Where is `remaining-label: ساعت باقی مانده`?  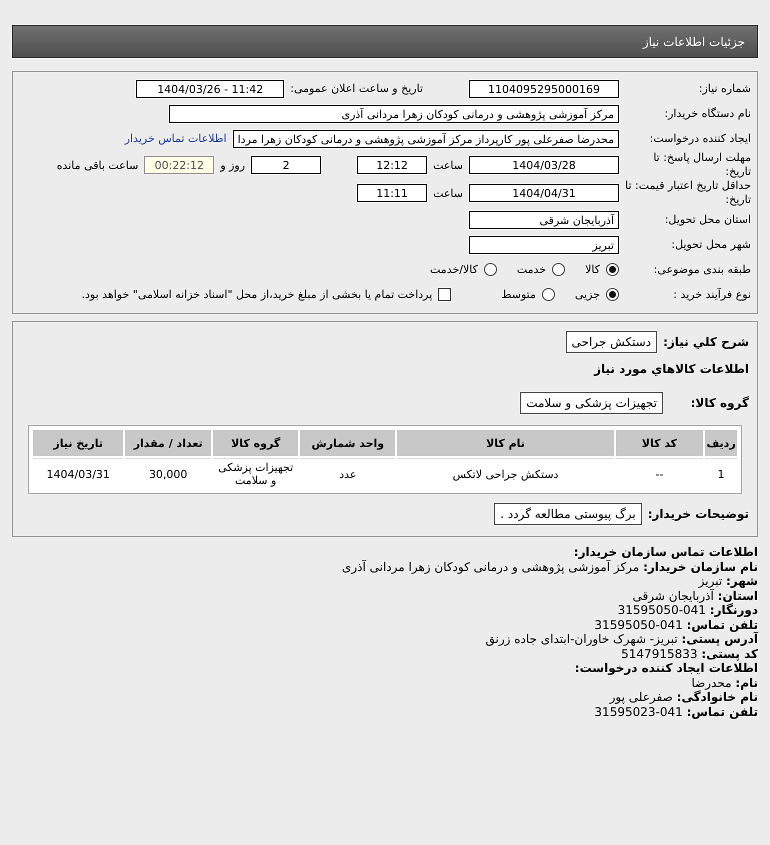
remaining-label: ساعت باقی مانده is located at coordinates (97, 165).